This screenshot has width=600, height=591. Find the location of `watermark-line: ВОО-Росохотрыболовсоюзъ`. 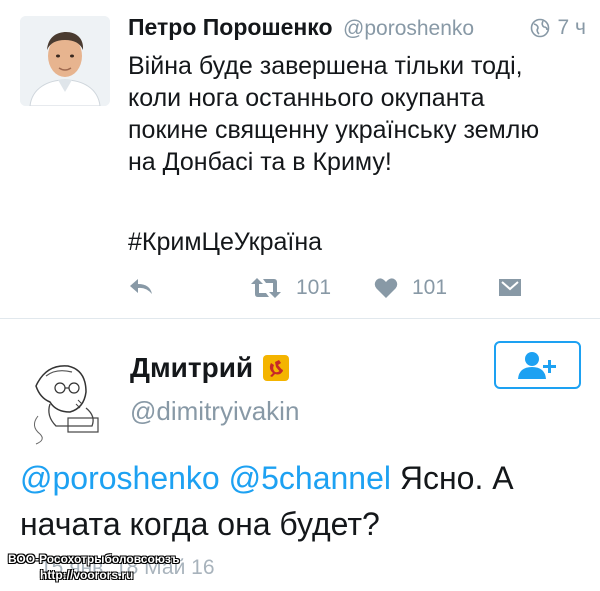

watermark-line: ВОО-Росохотрыболовсоюзъ is located at coordinates (94, 559).